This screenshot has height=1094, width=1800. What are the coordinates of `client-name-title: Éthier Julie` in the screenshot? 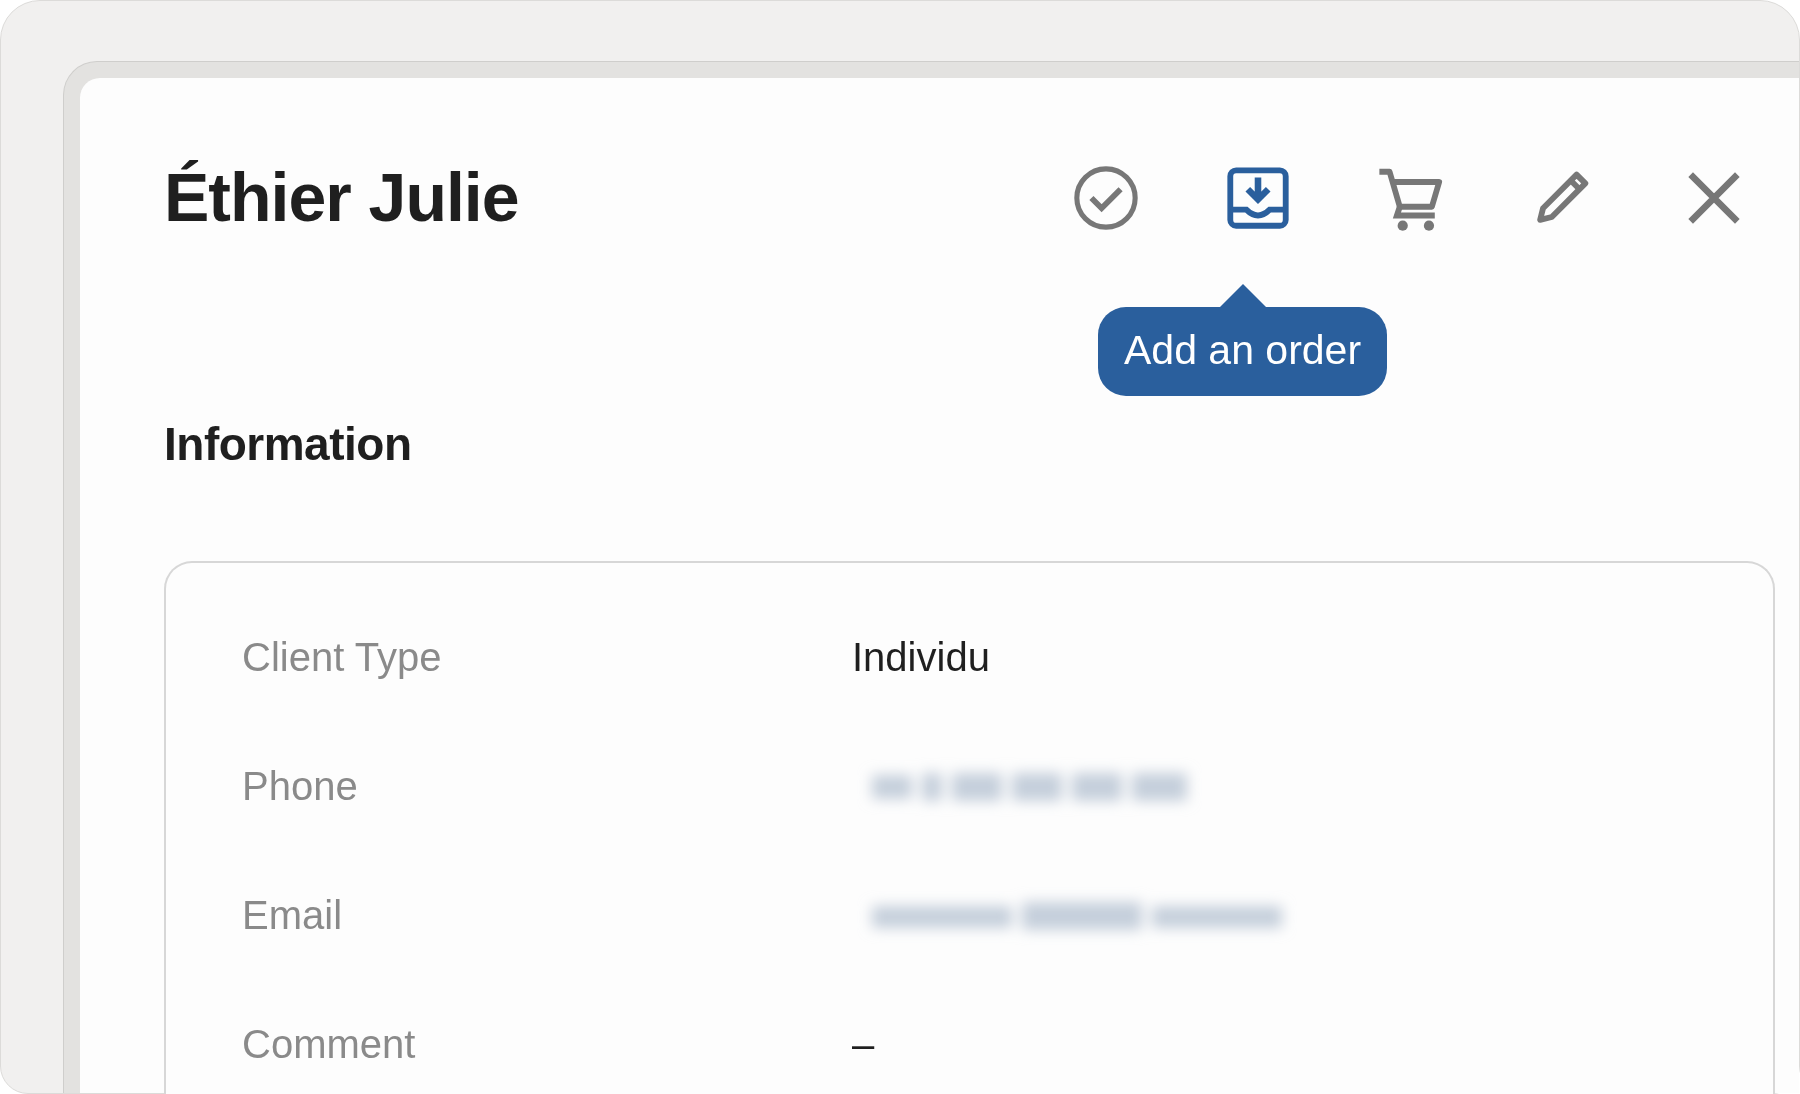 It's located at (341, 197).